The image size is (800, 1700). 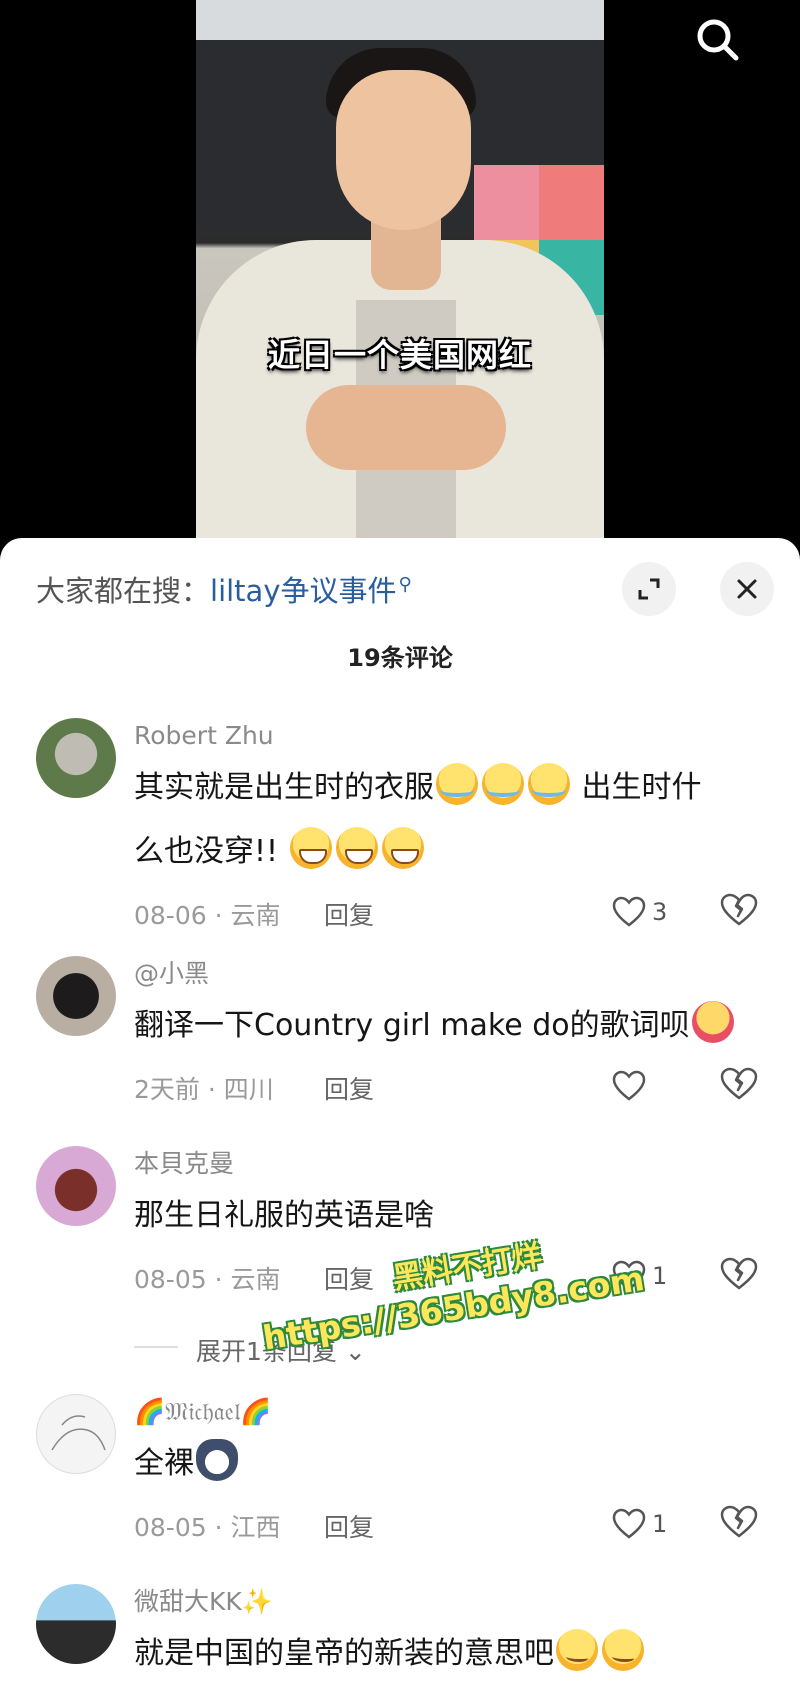 I want to click on video-background-wall, so click(x=400, y=20).